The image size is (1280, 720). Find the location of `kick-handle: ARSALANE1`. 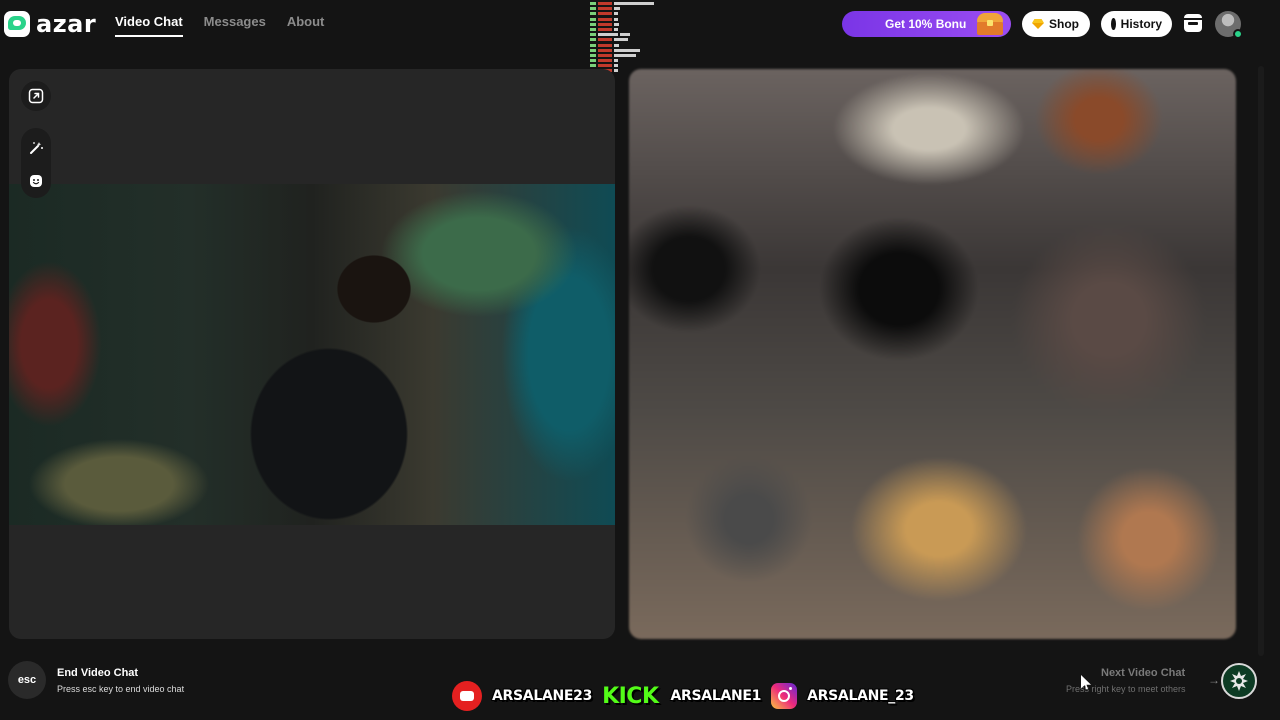

kick-handle: ARSALANE1 is located at coordinates (716, 696).